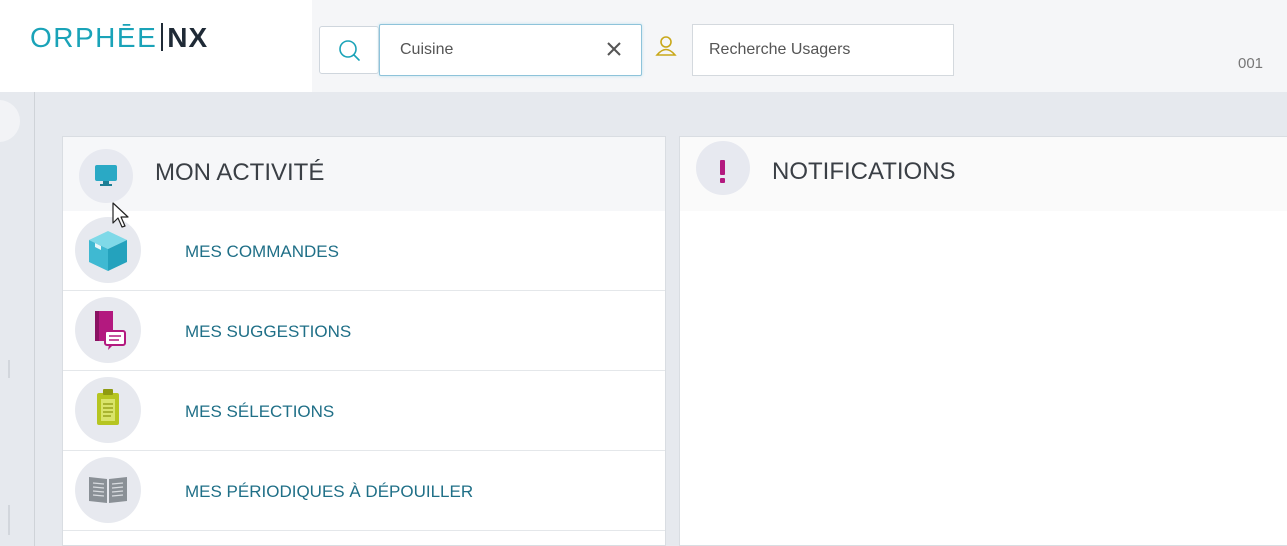 The height and width of the screenshot is (546, 1287). I want to click on clipboard-icon-circle, so click(108, 410).